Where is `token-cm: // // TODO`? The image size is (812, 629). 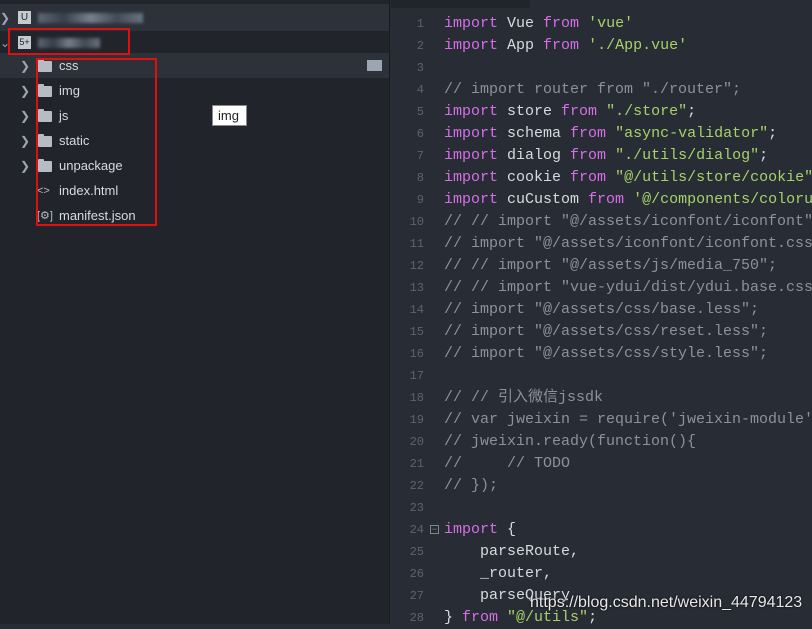 token-cm: // // TODO is located at coordinates (507, 463).